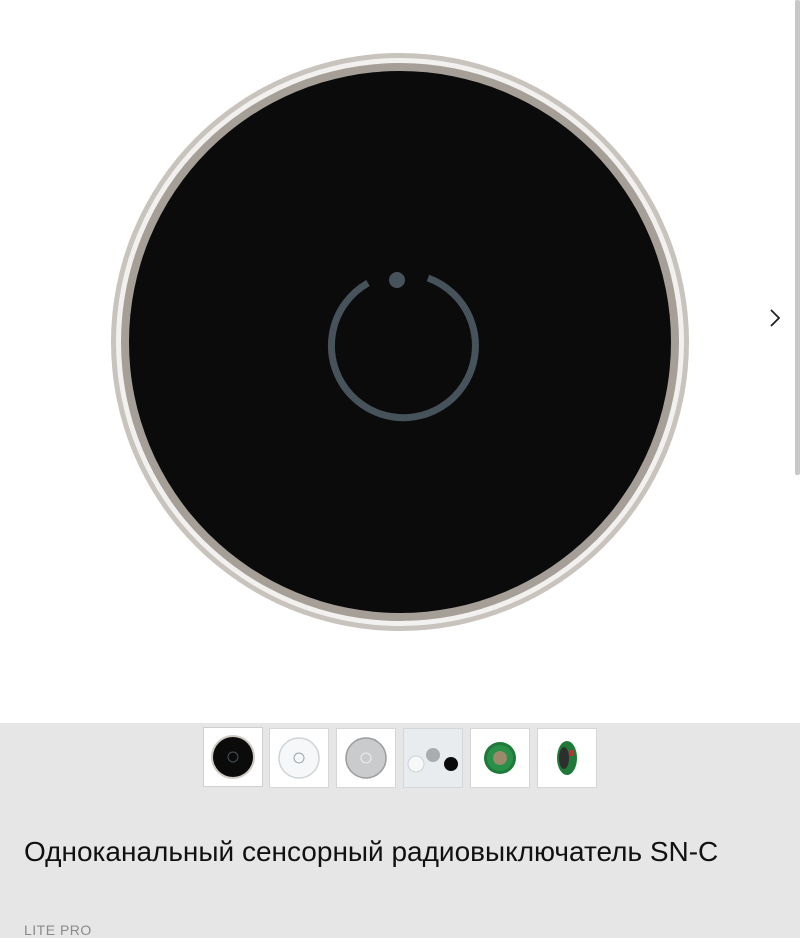  I want to click on thumbnail-white-switch, so click(298, 758).